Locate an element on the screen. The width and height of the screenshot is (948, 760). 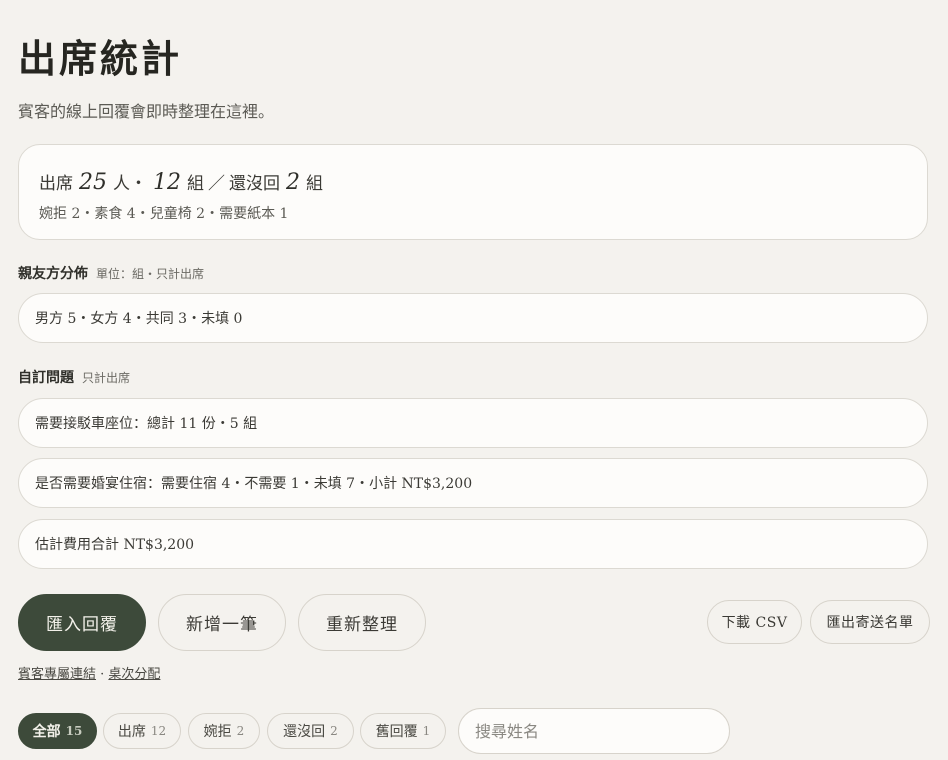
export-mailing-list-button: 匯出寄送名單 is located at coordinates (870, 622).